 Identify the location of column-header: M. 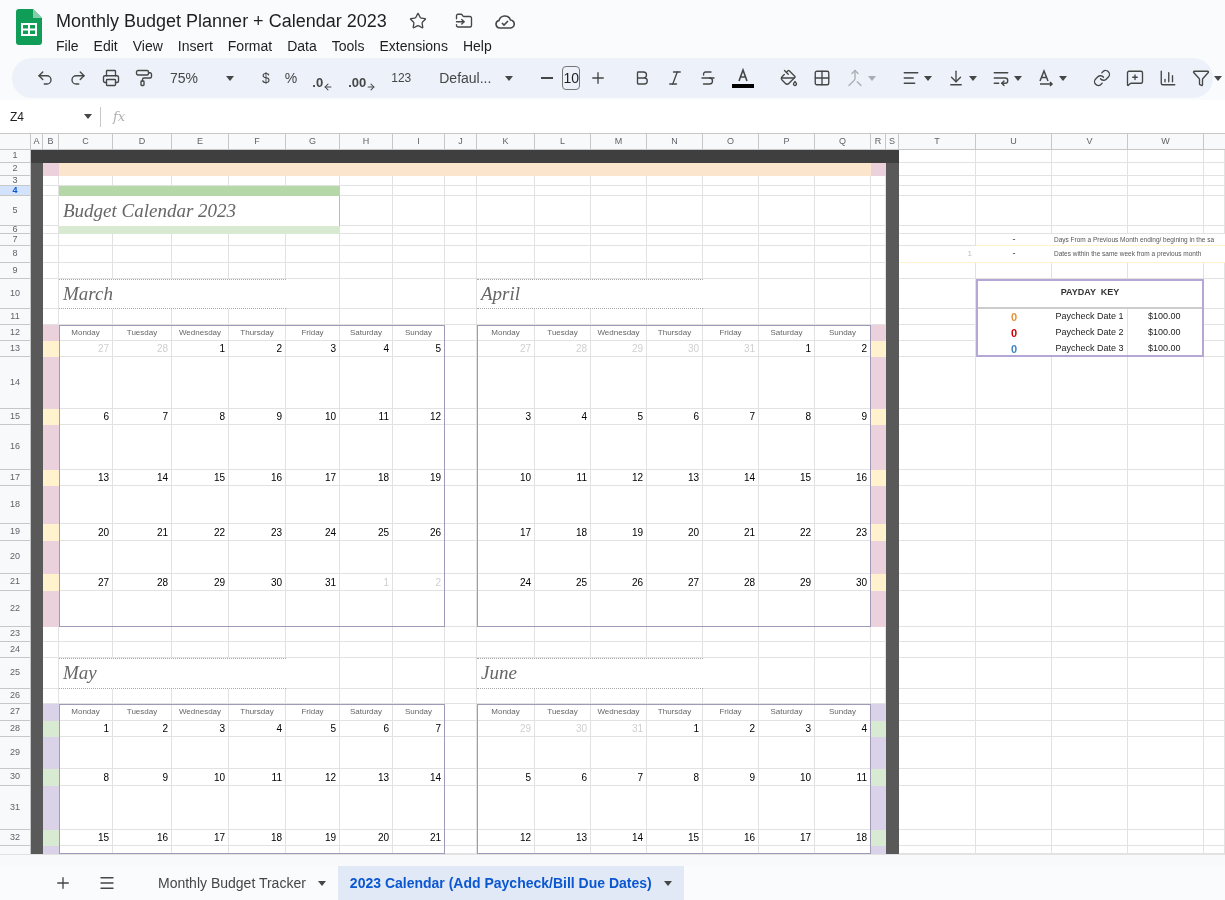
(619, 142).